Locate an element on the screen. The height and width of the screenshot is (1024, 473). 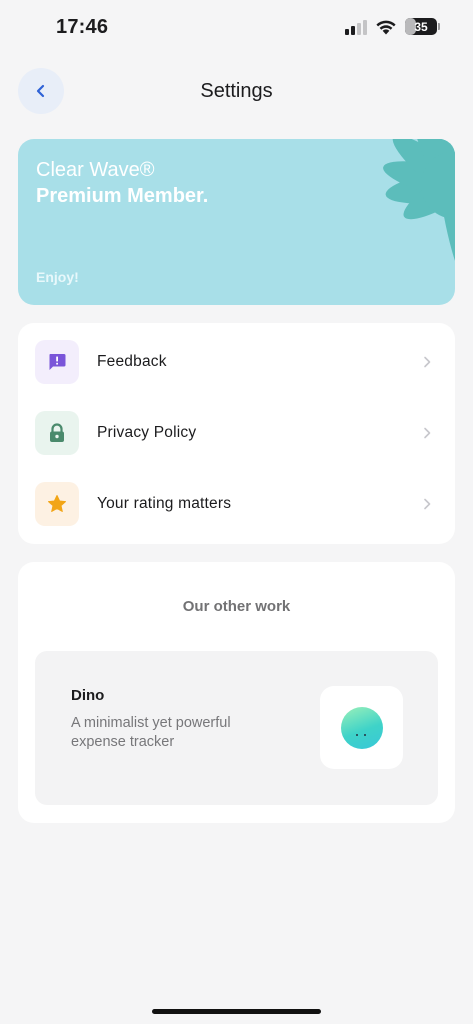
banner-brand: Clear Wave® is located at coordinates (95, 170).